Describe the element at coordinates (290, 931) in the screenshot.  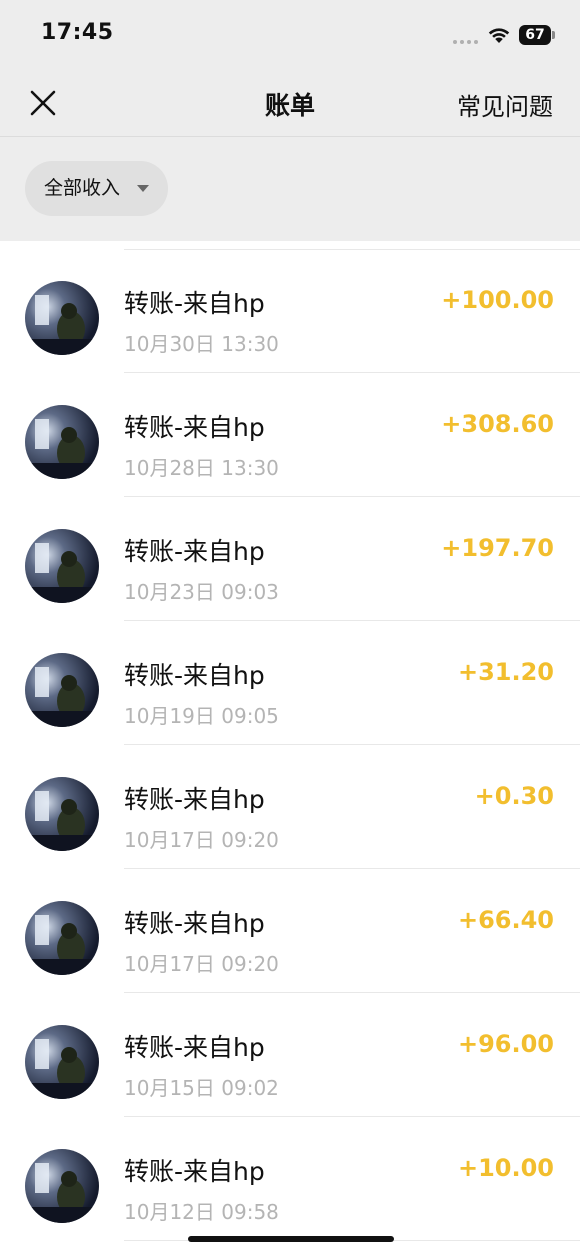
I see `transaction-row: 转账-来自hp 10月17日 09:20 +66.40` at that location.